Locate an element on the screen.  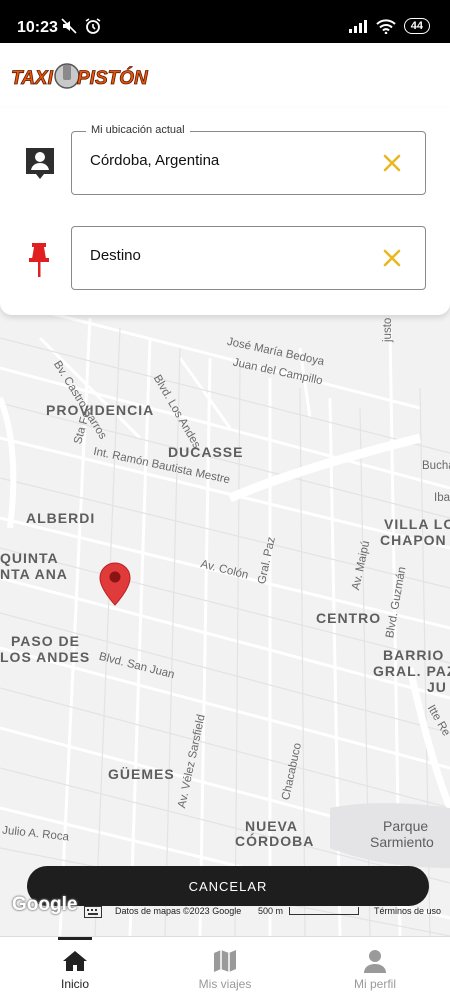
map-area-label: ALBERDI is located at coordinates (61, 518).